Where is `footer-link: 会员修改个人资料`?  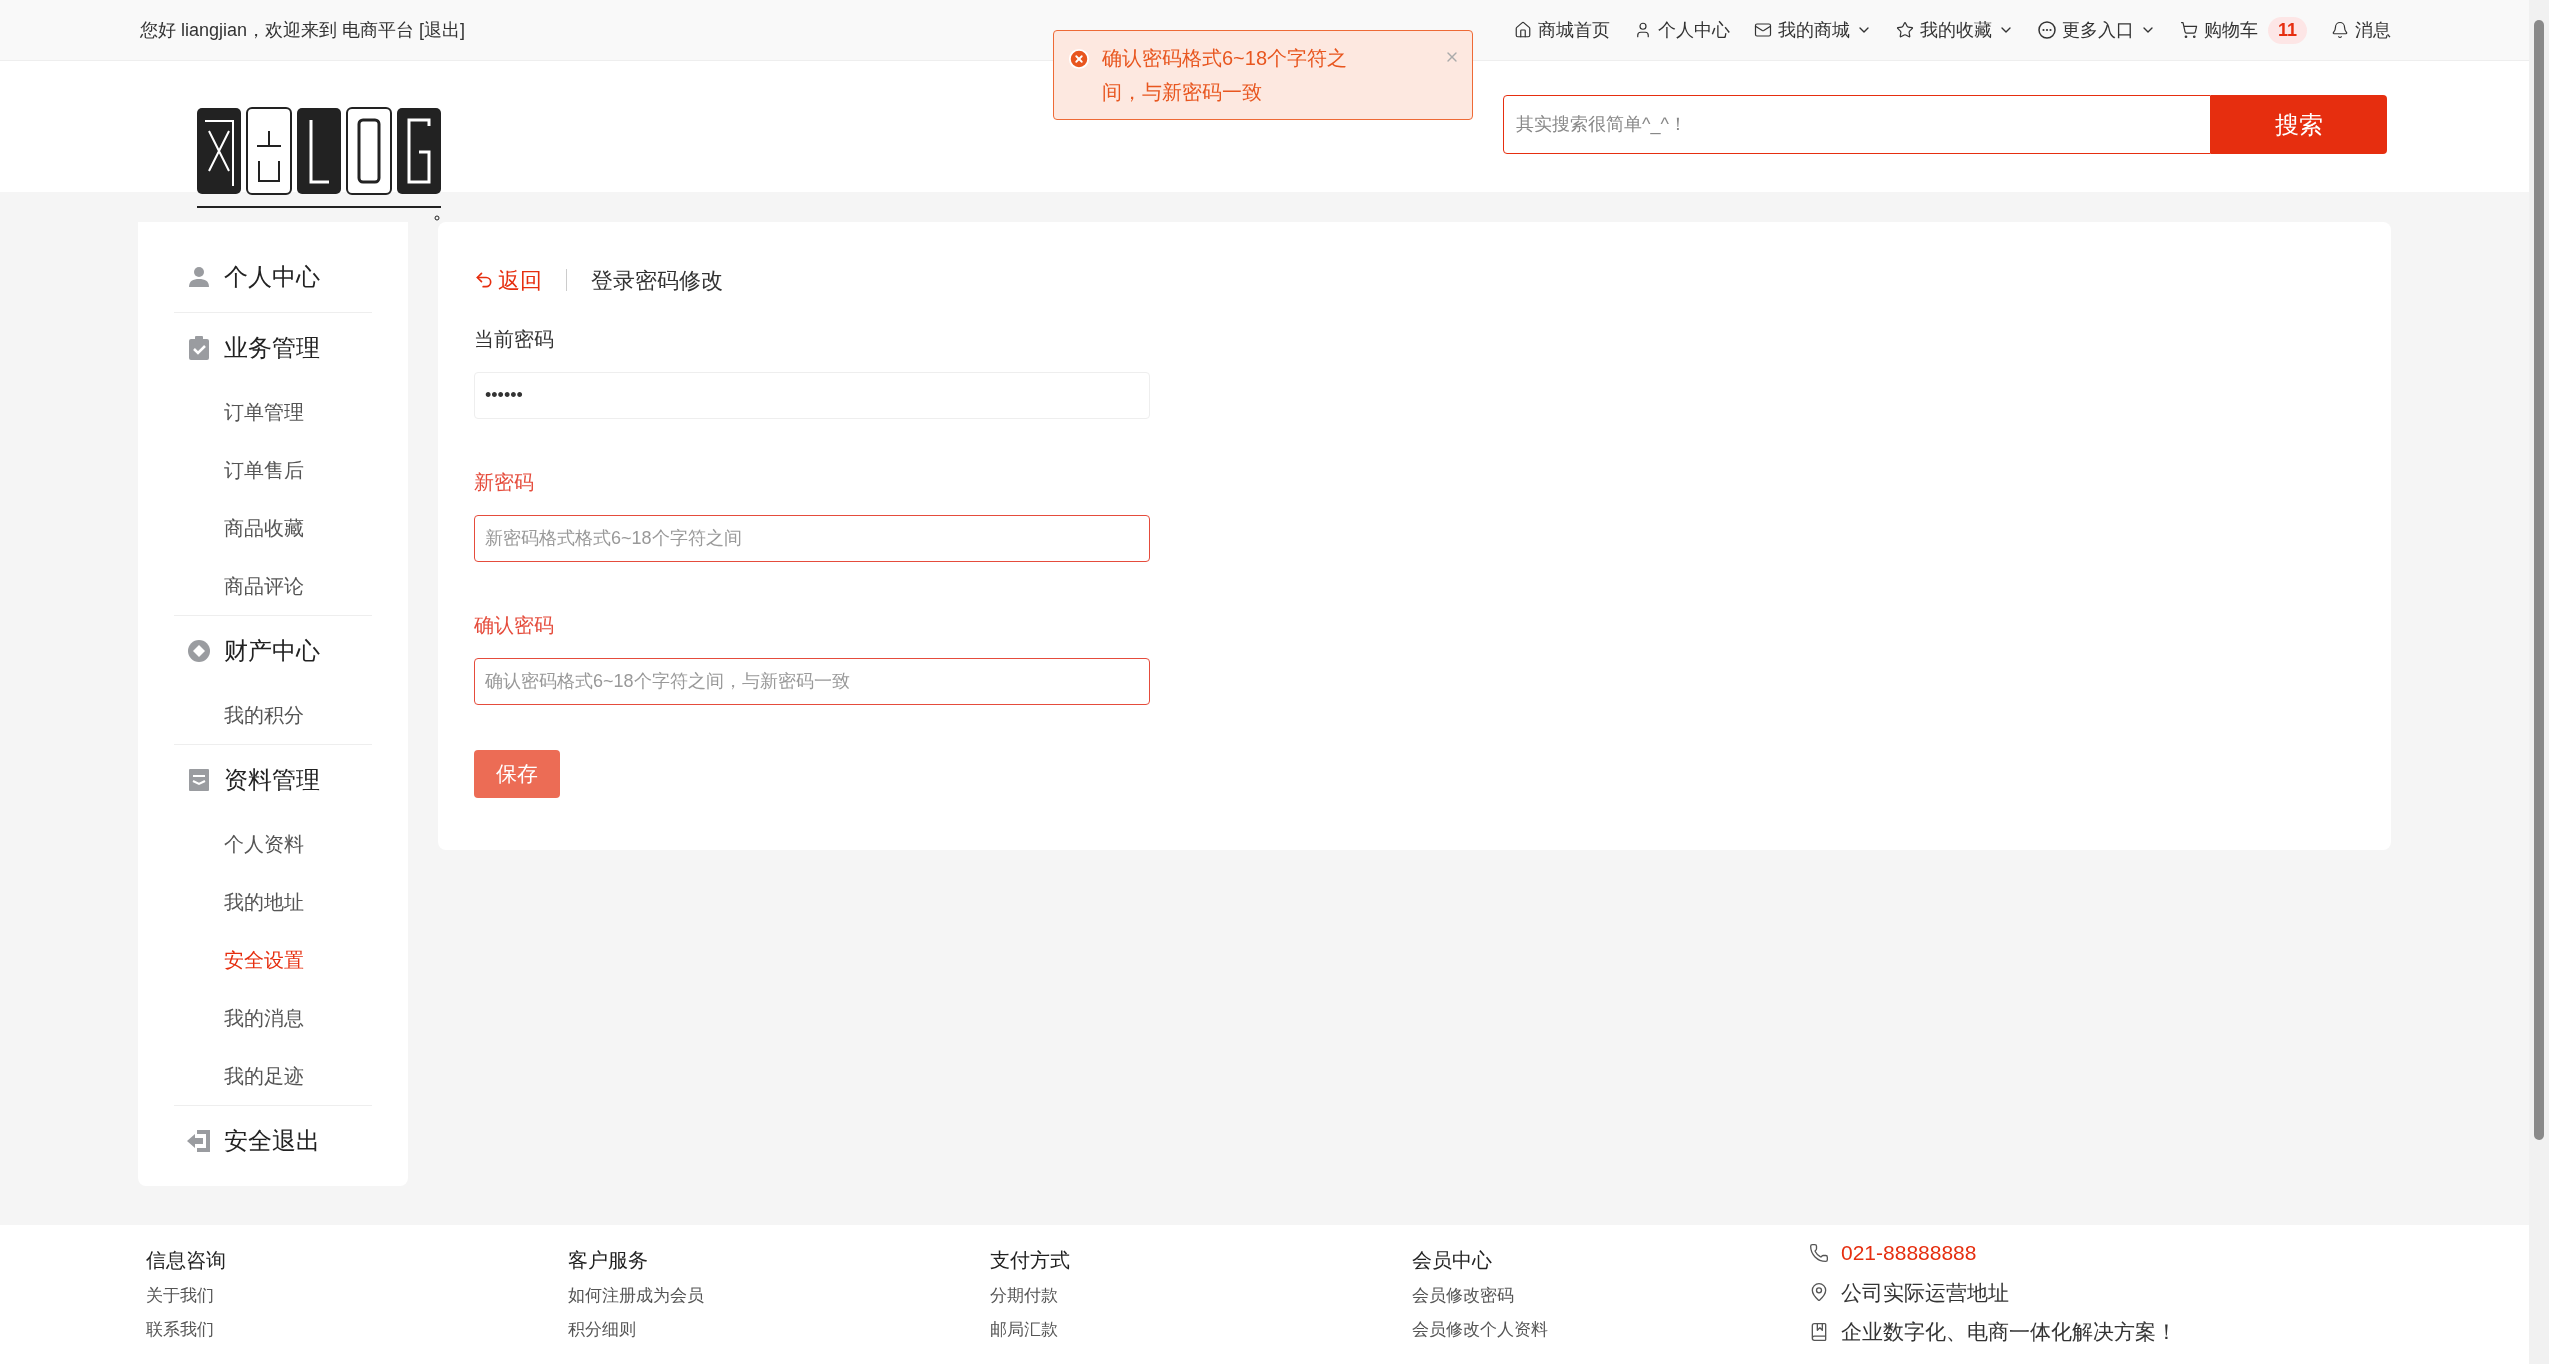 footer-link: 会员修改个人资料 is located at coordinates (1480, 1329).